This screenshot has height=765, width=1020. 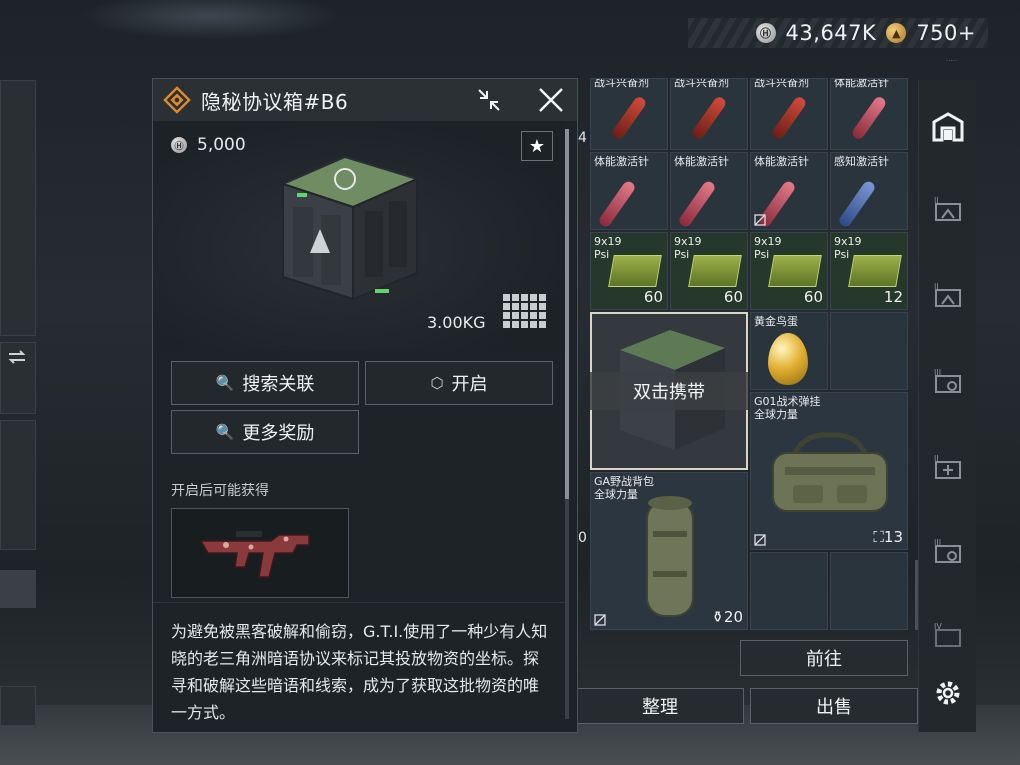 What do you see at coordinates (948, 693) in the screenshot?
I see `settings-icon` at bounding box center [948, 693].